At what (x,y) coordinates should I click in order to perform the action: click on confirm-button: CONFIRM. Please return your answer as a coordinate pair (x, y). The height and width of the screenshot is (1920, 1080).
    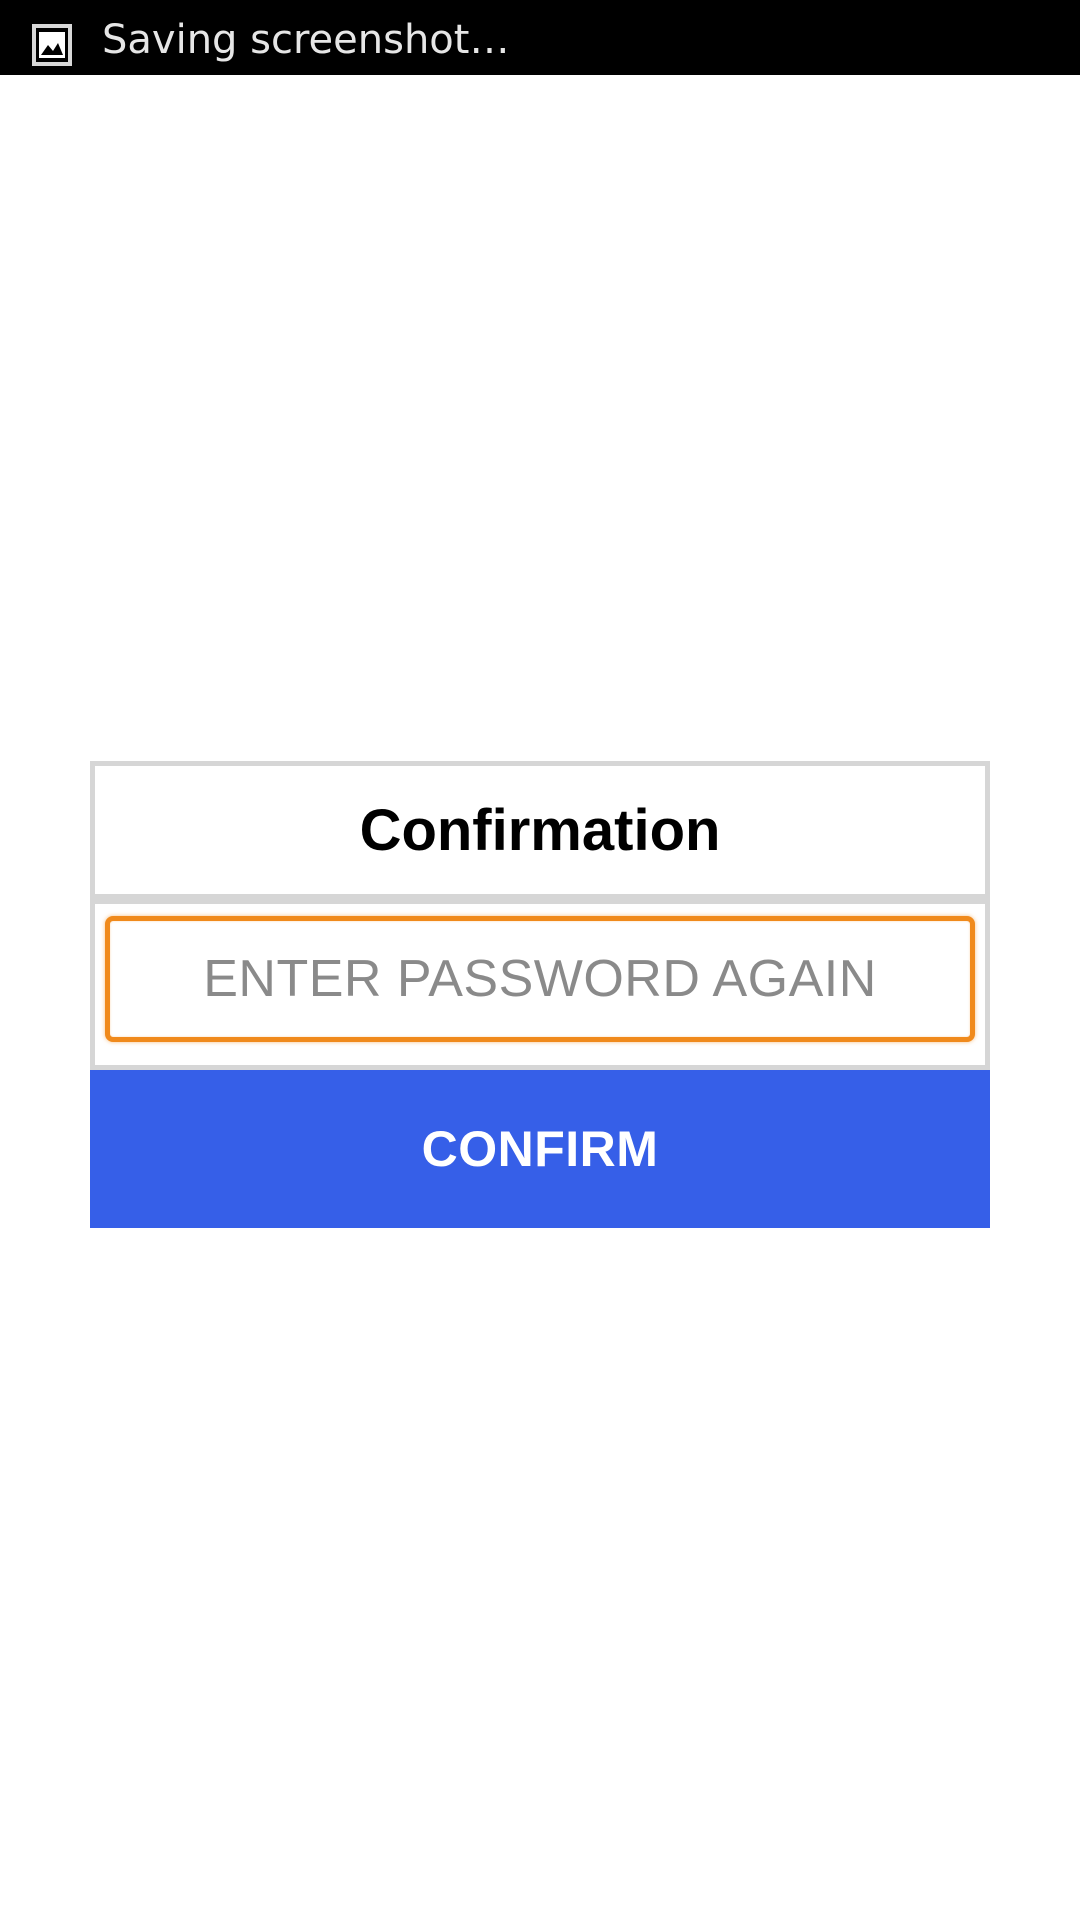
    Looking at the image, I should click on (540, 1149).